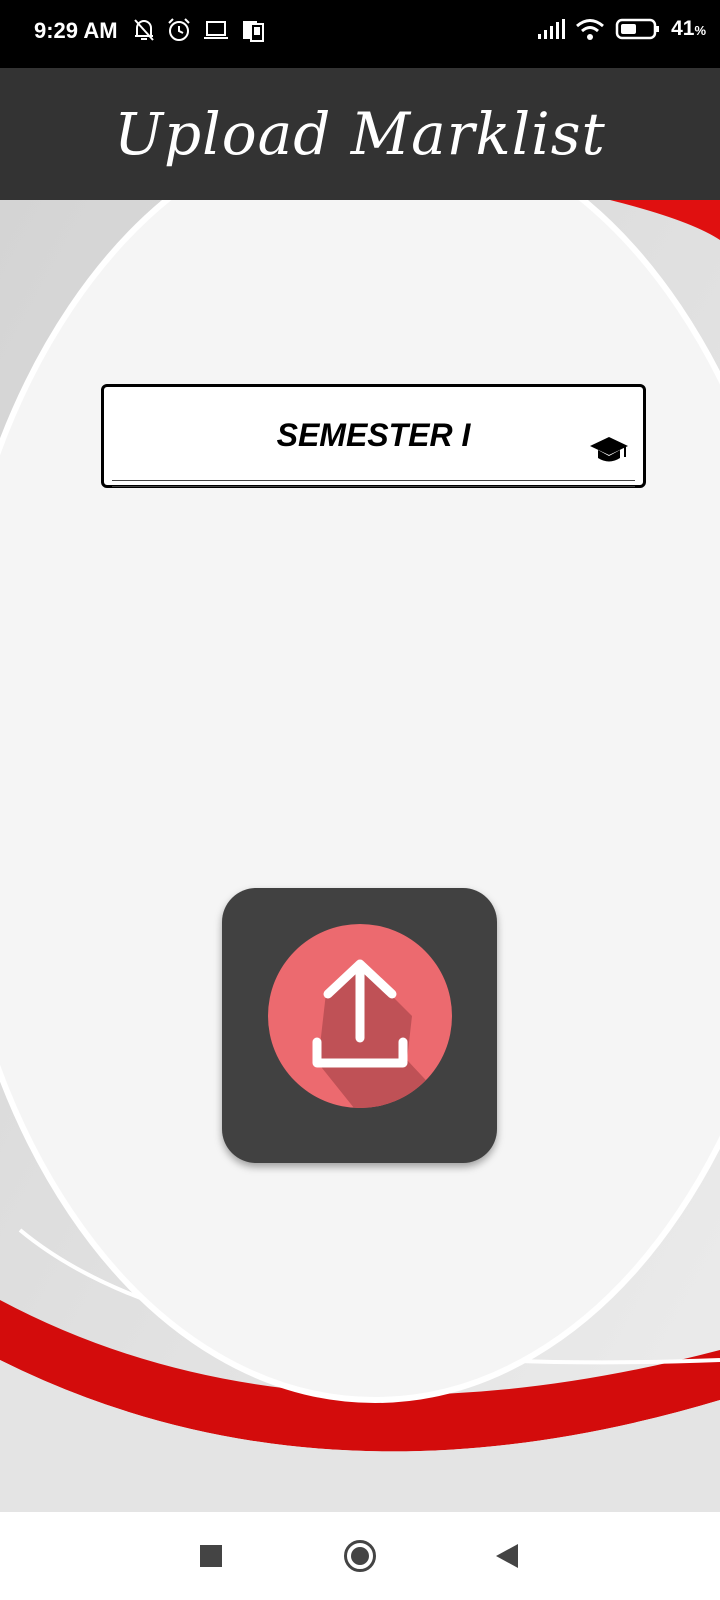  Describe the element at coordinates (179, 29) in the screenshot. I see `alarm-icon` at that location.